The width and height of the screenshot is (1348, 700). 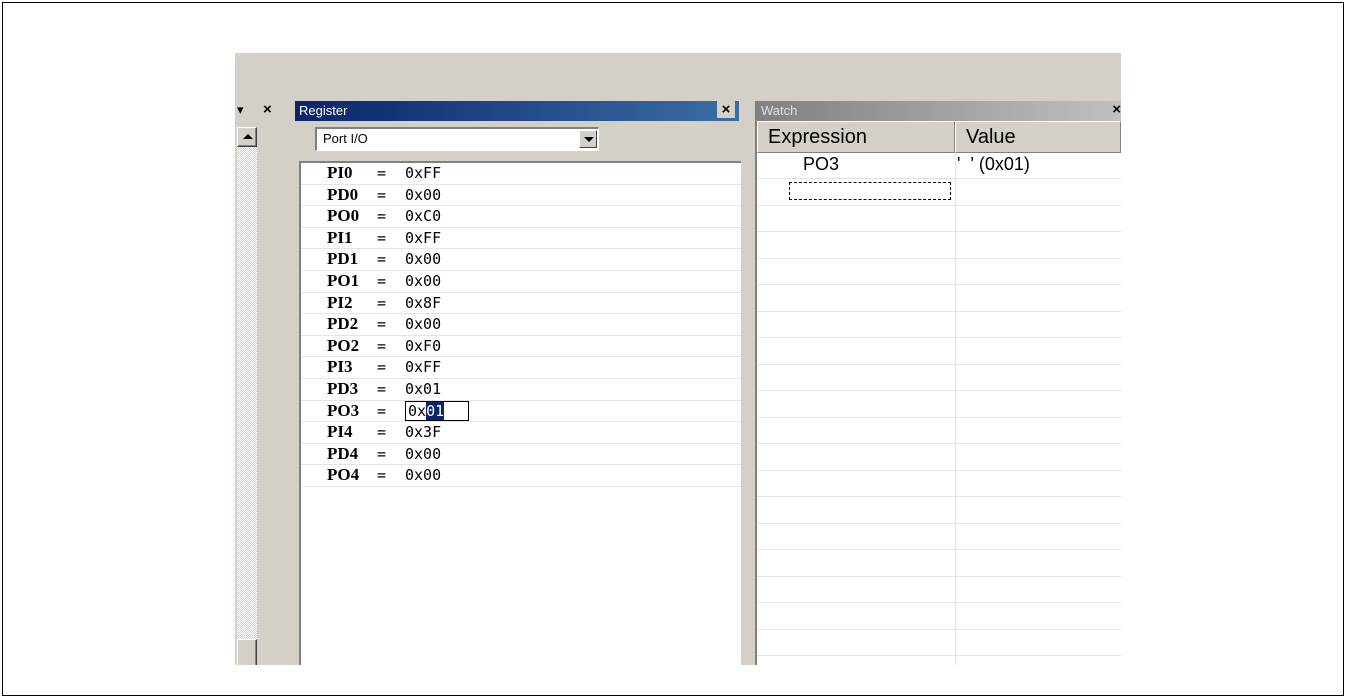 I want to click on register-row: PD1 = 0x00, so click(x=521, y=260).